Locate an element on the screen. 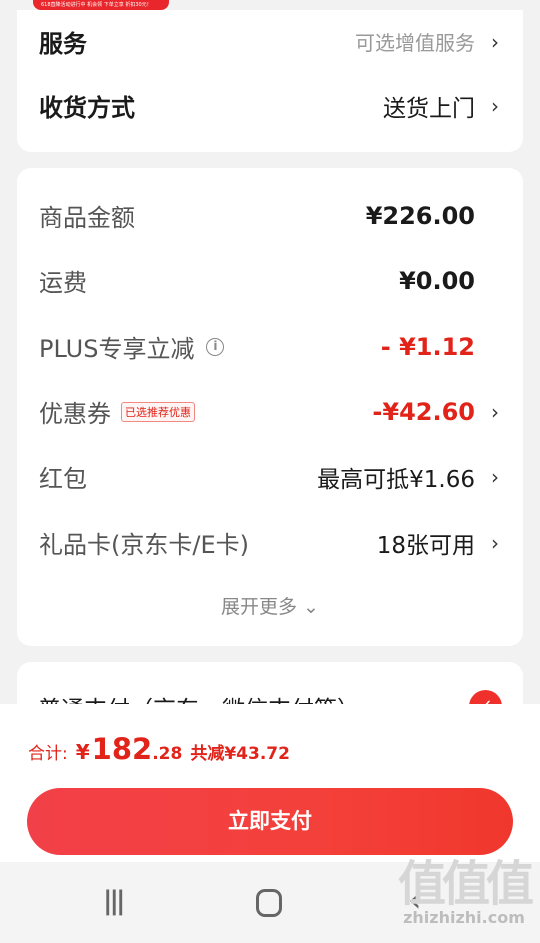  coupon-value: -¥42.60 › is located at coordinates (436, 412).